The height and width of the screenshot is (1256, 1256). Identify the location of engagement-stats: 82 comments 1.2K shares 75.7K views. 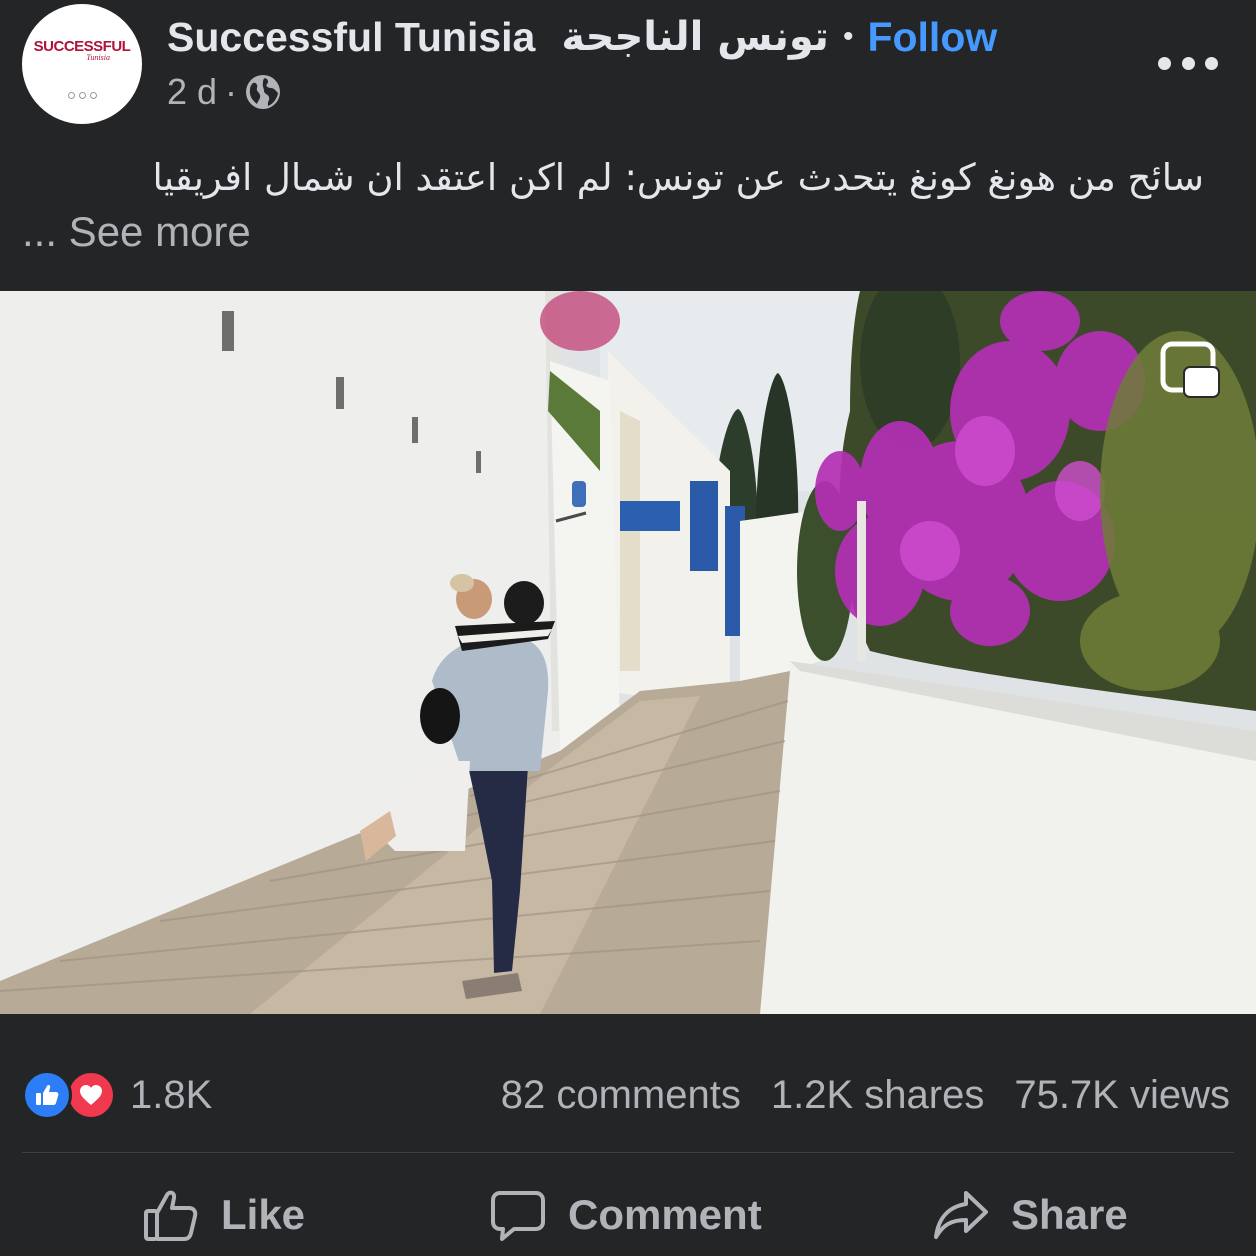
(865, 1095).